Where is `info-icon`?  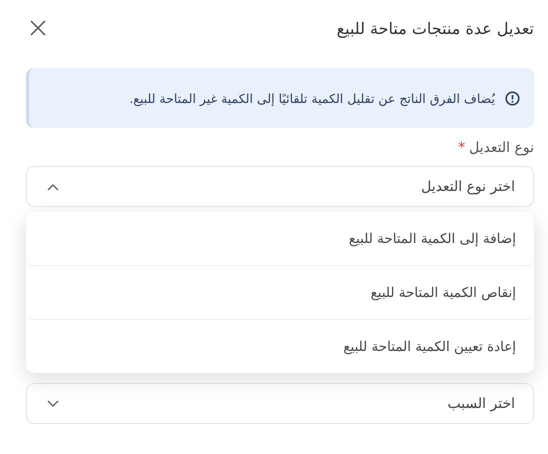 info-icon is located at coordinates (512, 98).